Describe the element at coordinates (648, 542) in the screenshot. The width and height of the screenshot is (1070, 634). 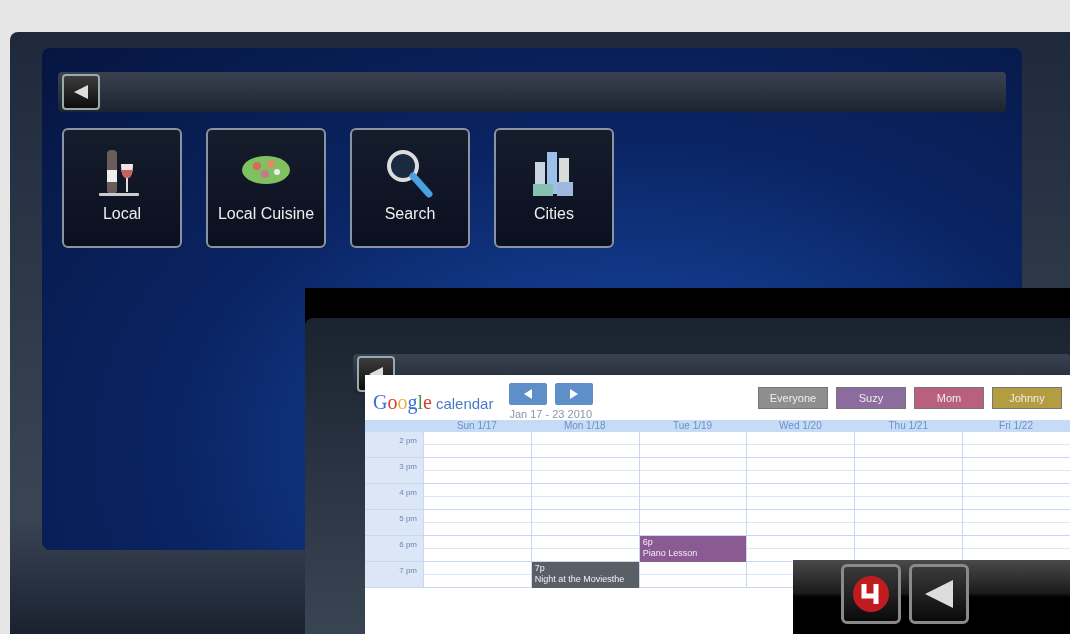
I see `event-time: 6p` at that location.